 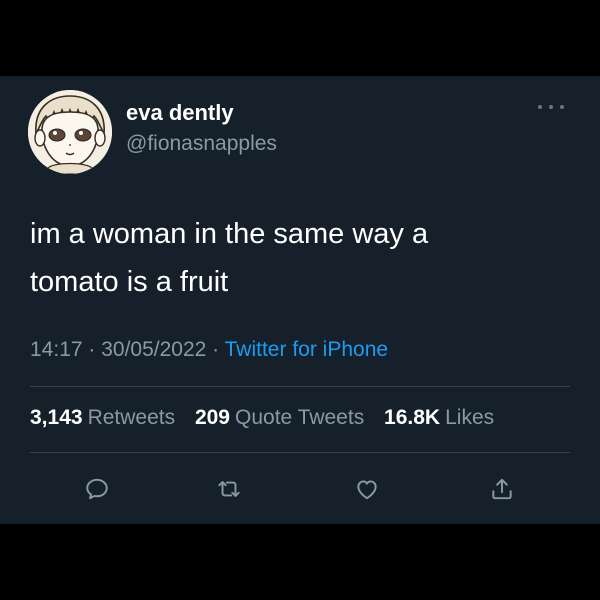 I want to click on likes-label: Likes, so click(x=470, y=417).